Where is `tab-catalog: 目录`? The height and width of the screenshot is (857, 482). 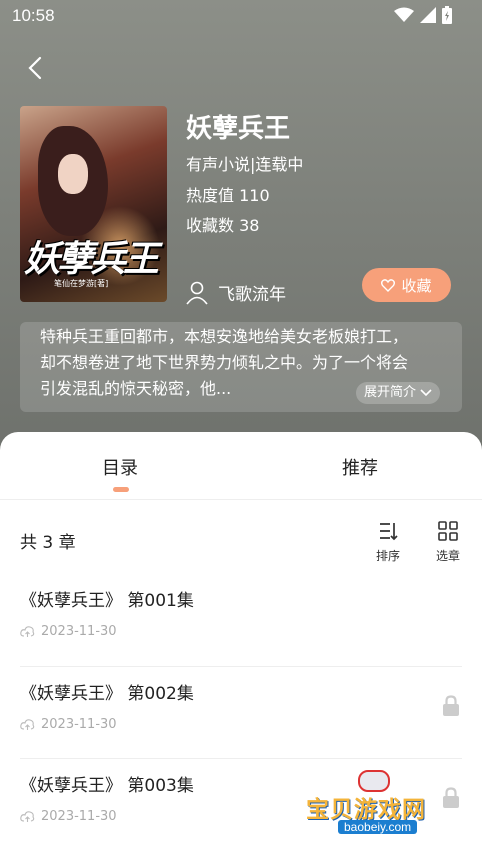 tab-catalog: 目录 is located at coordinates (120, 467).